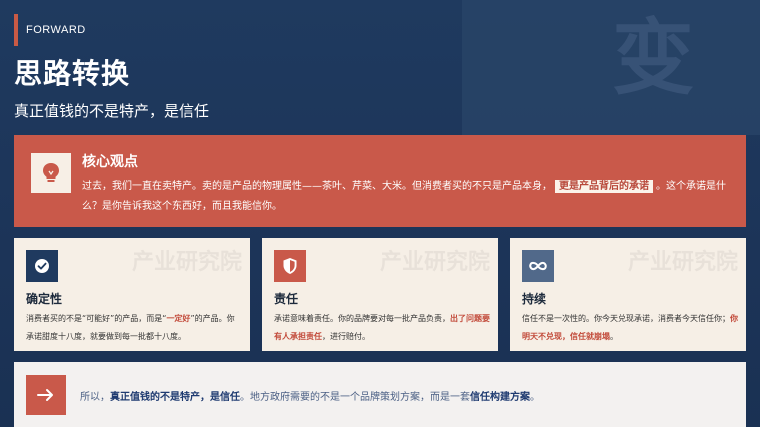 The image size is (760, 427). I want to click on card-text: 承诺意味着责任。你的品牌要对每一批产品负责，出了问题要有人承担责任，进行赔付。, so click(382, 328).